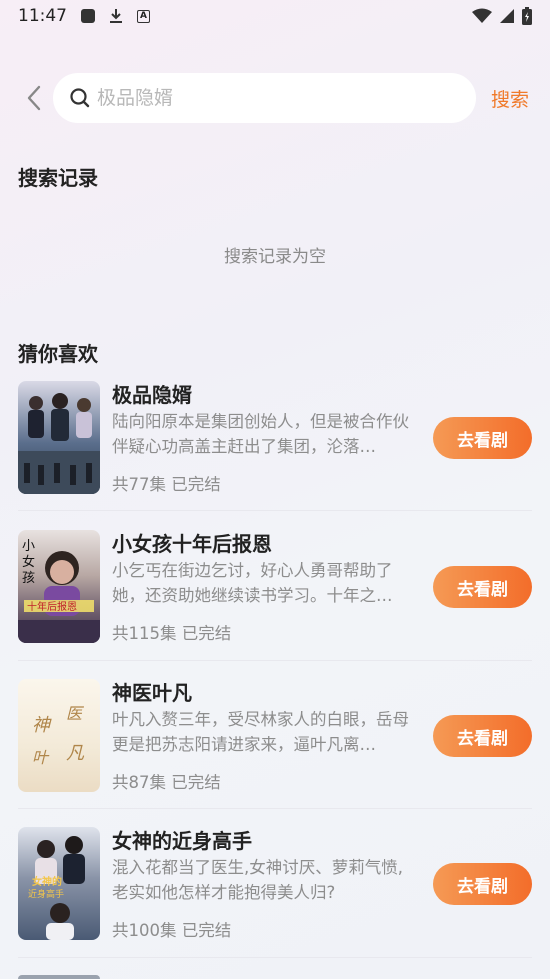 The image size is (550, 979). What do you see at coordinates (527, 16) in the screenshot?
I see `battery-icon` at bounding box center [527, 16].